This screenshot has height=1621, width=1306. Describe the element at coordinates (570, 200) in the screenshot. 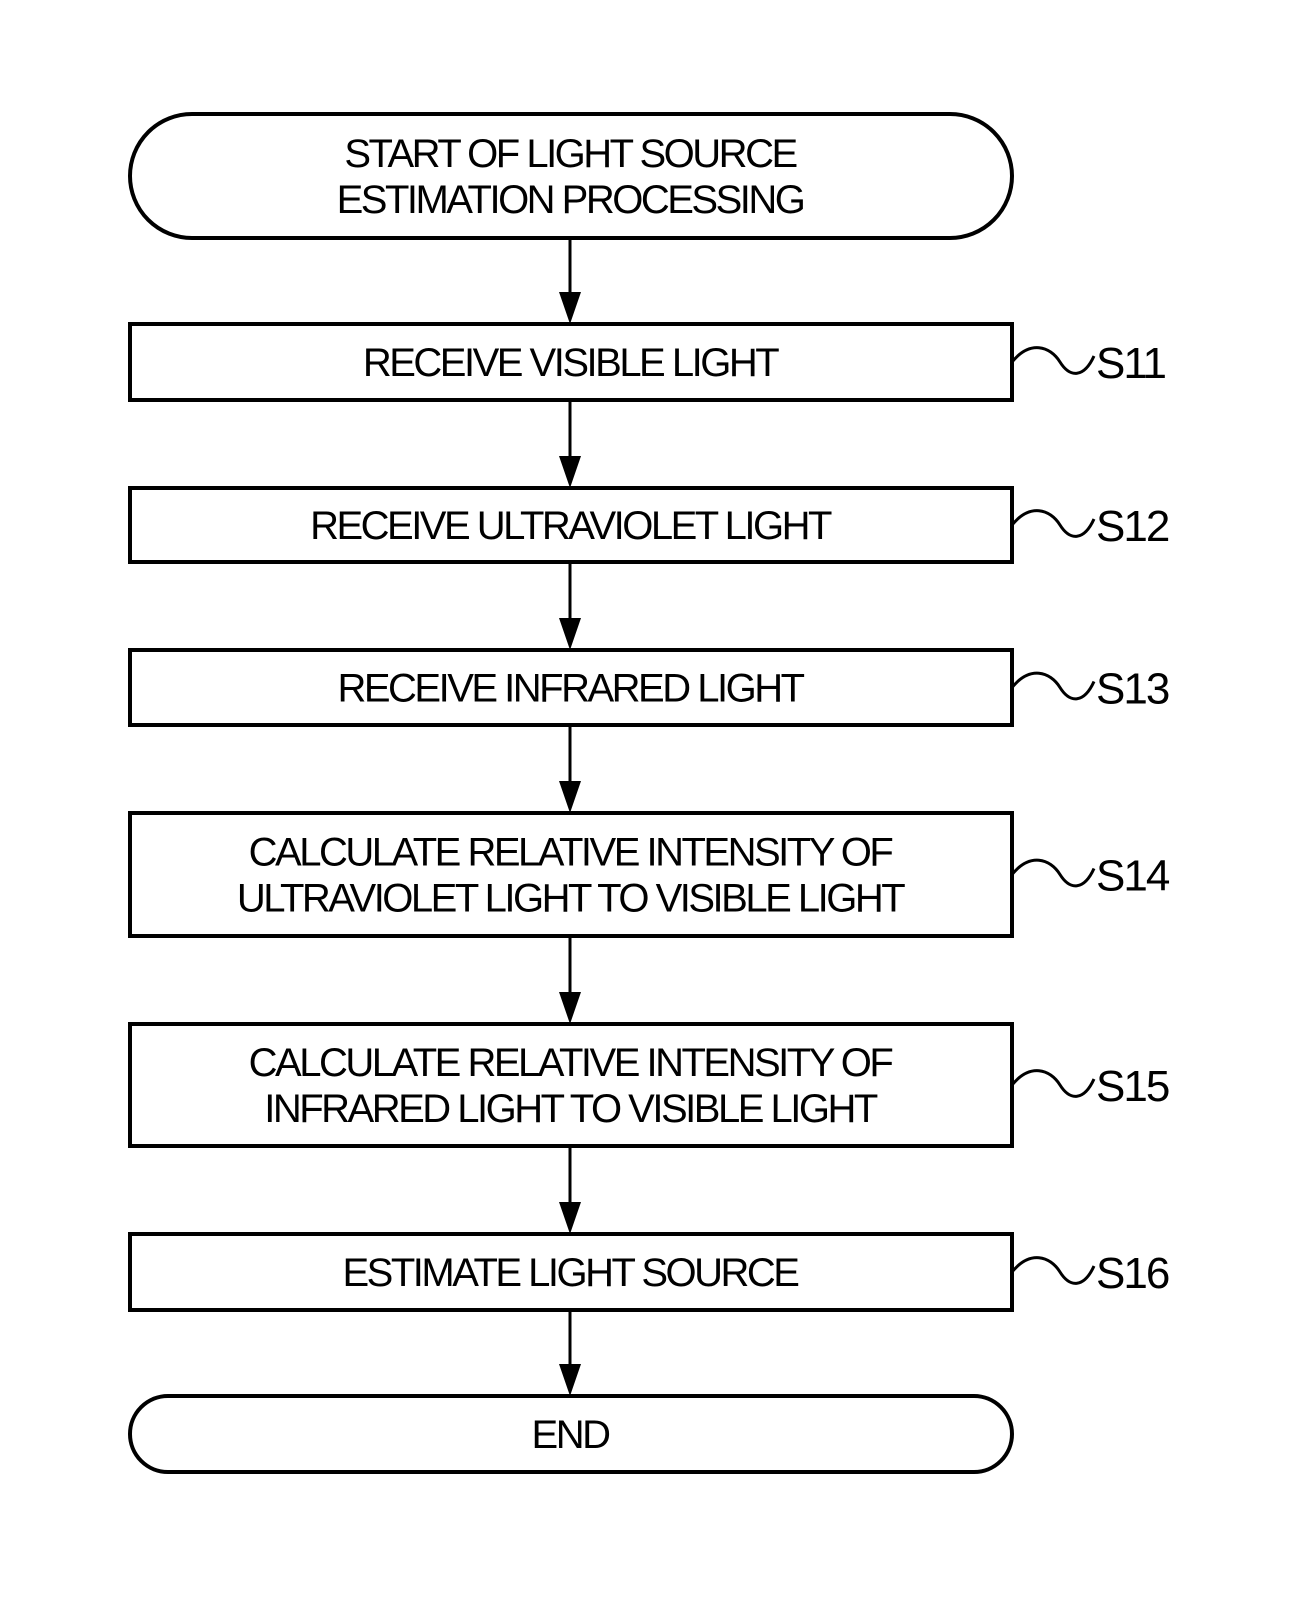

I see `start-text-line: ESTIMATION PROCESSING` at that location.